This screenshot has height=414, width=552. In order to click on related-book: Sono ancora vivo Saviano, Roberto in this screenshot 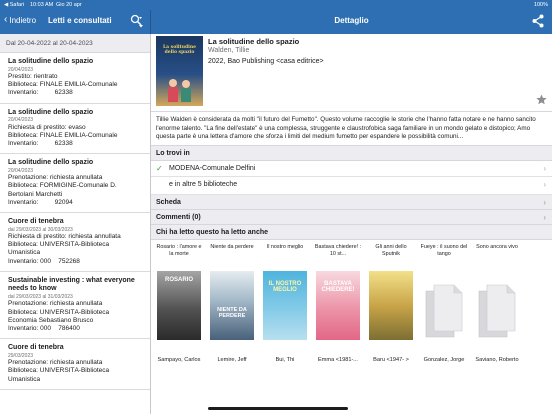, I will do `click(497, 308)`.